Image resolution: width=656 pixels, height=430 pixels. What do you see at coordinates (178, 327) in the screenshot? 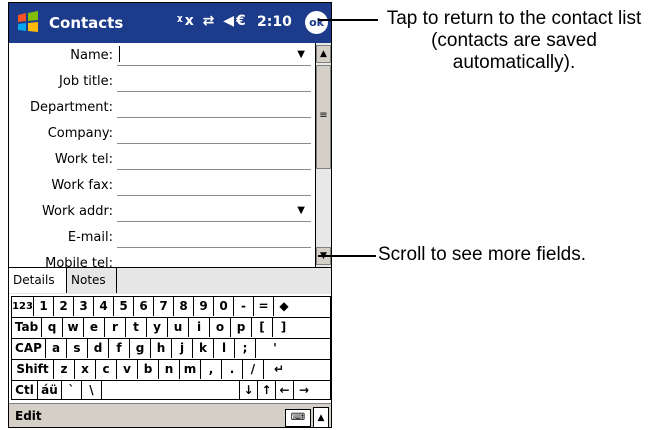
I see `key: u` at bounding box center [178, 327].